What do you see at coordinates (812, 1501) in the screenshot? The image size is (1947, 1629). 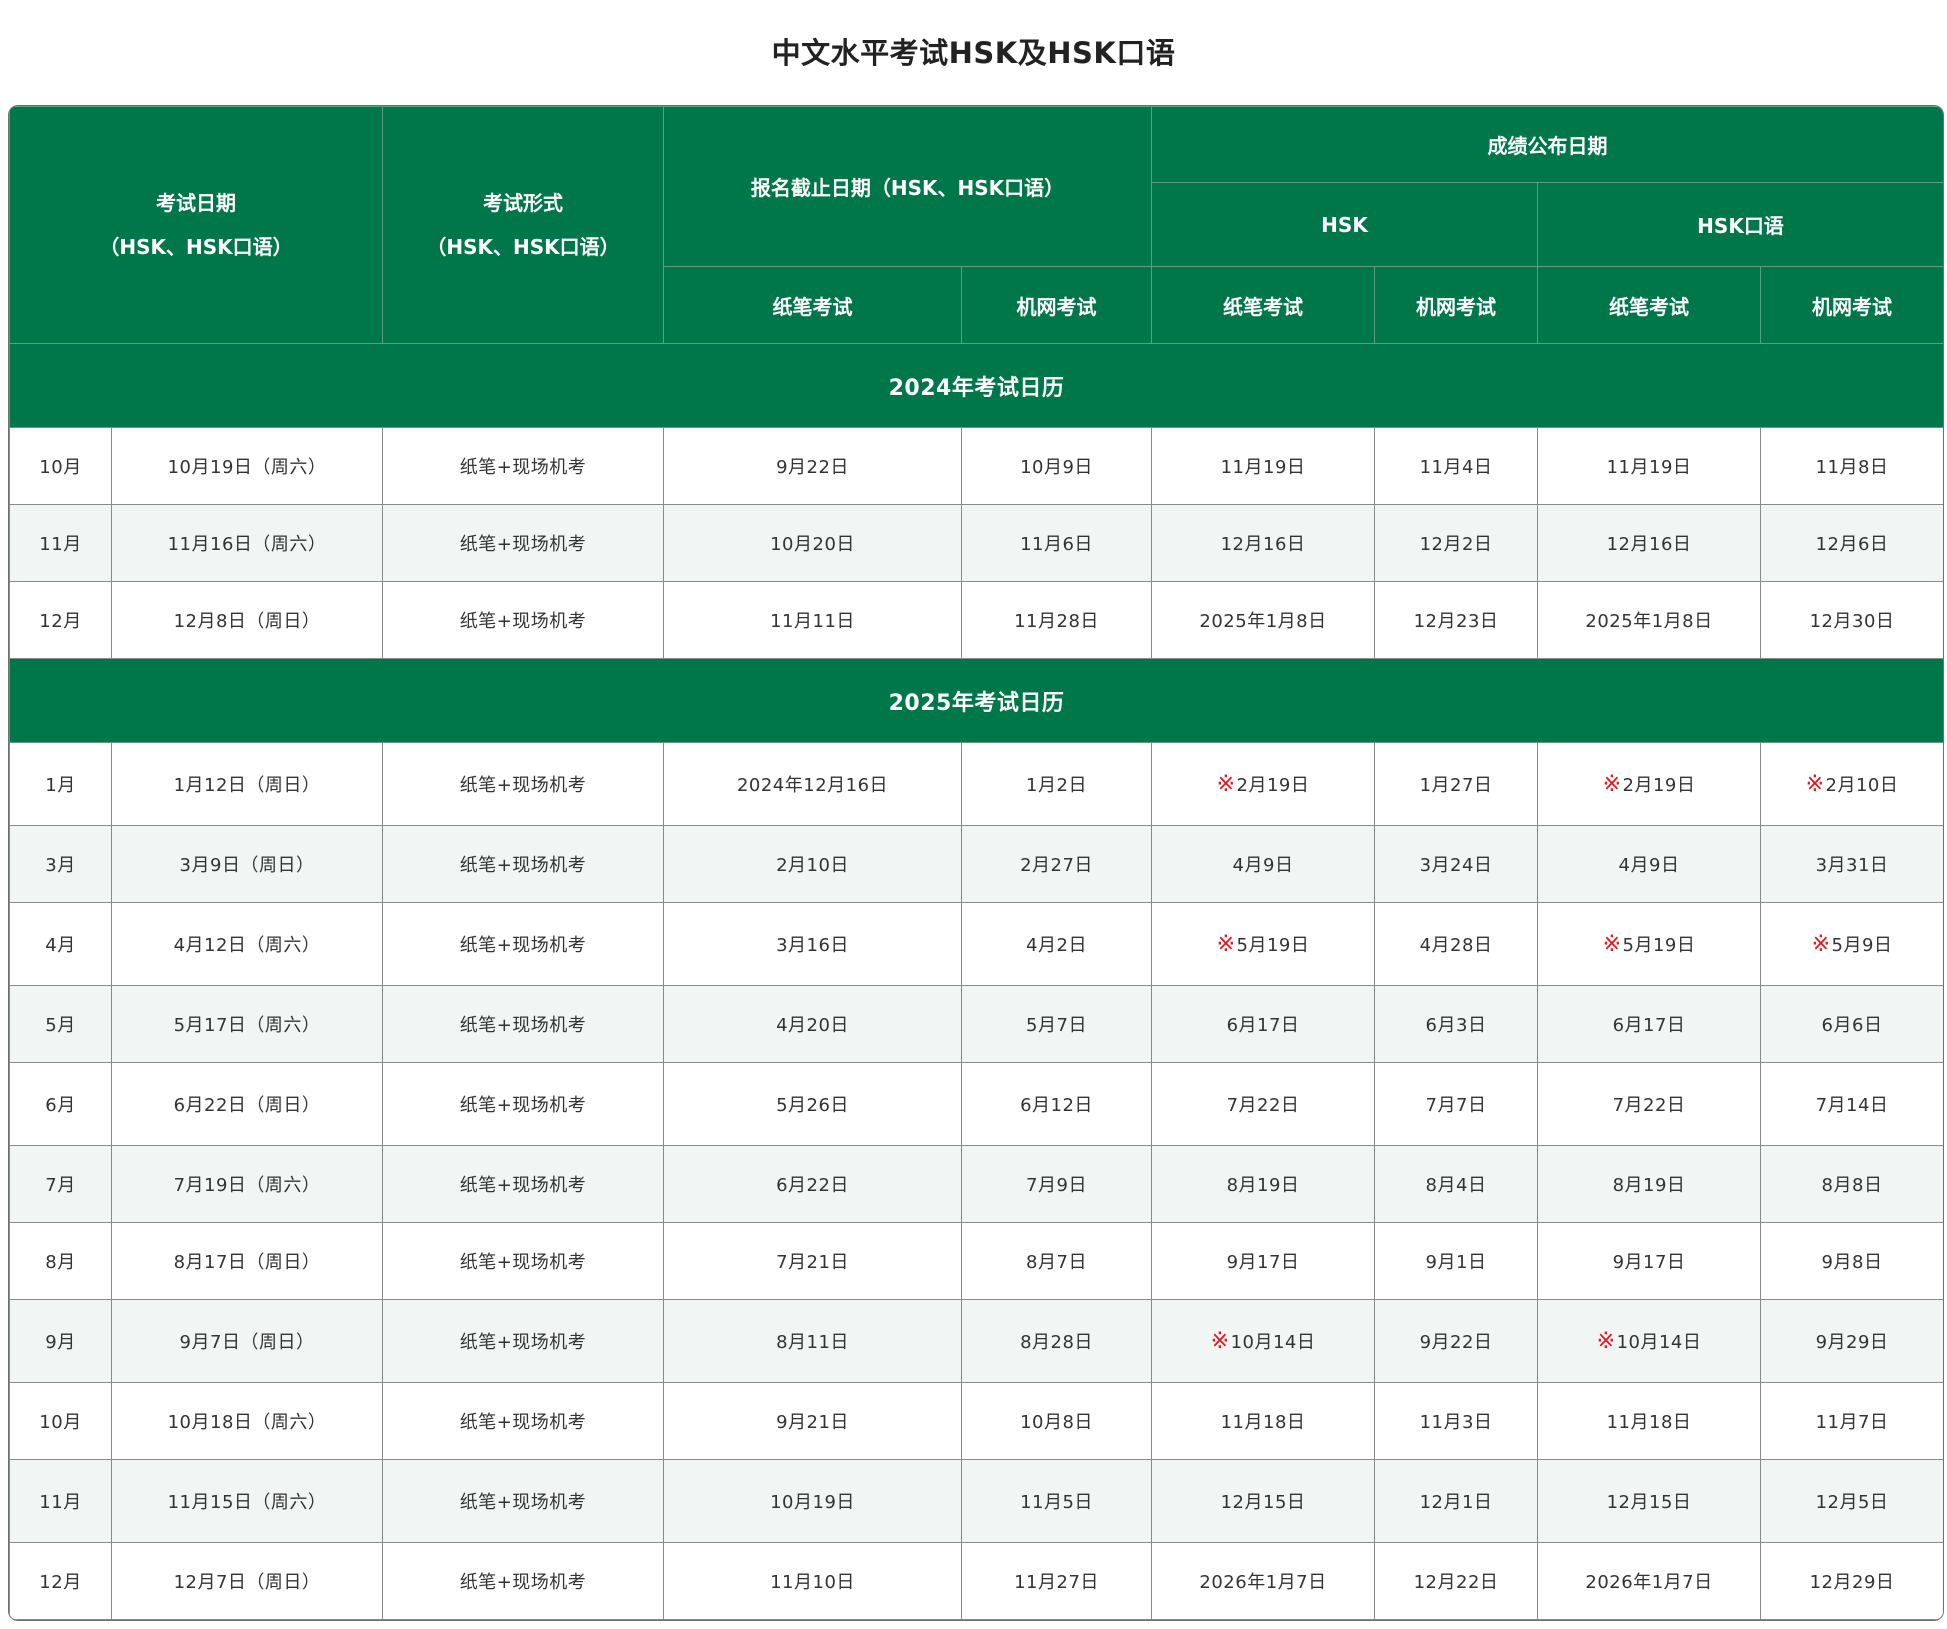 I see `cell-deadline-paper: 10月19日` at bounding box center [812, 1501].